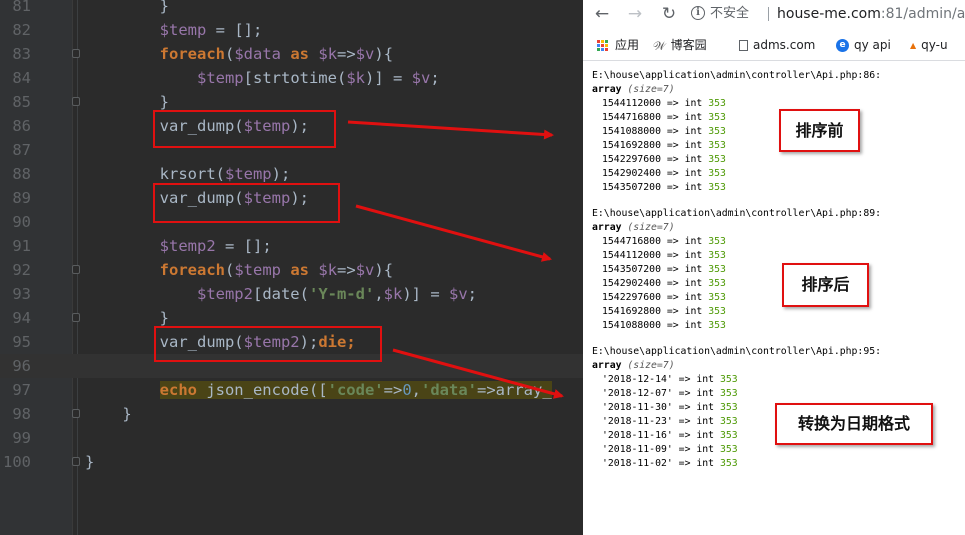 The image size is (965, 535). What do you see at coordinates (743, 45) in the screenshot?
I see `page-icon` at bounding box center [743, 45].